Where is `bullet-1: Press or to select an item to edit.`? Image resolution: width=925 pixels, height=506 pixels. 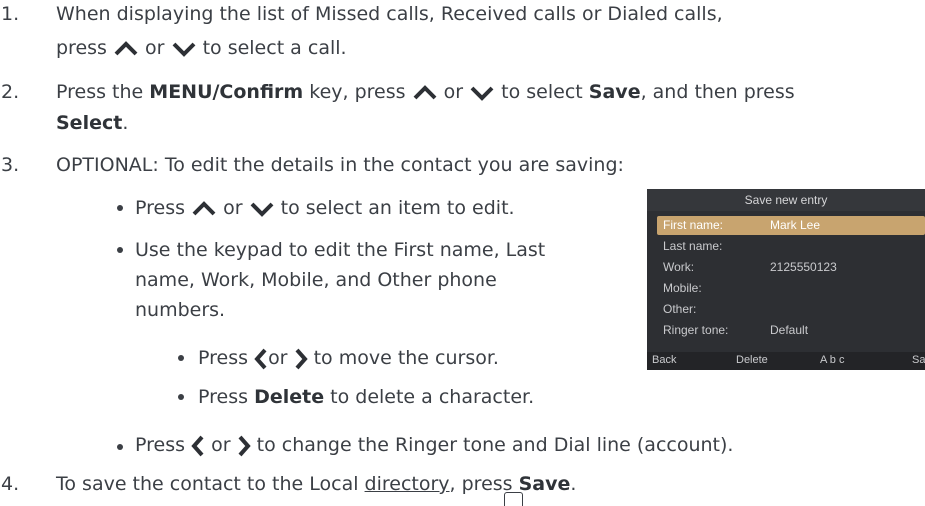
bullet-1: Press or to select an item to edit. is located at coordinates (325, 208).